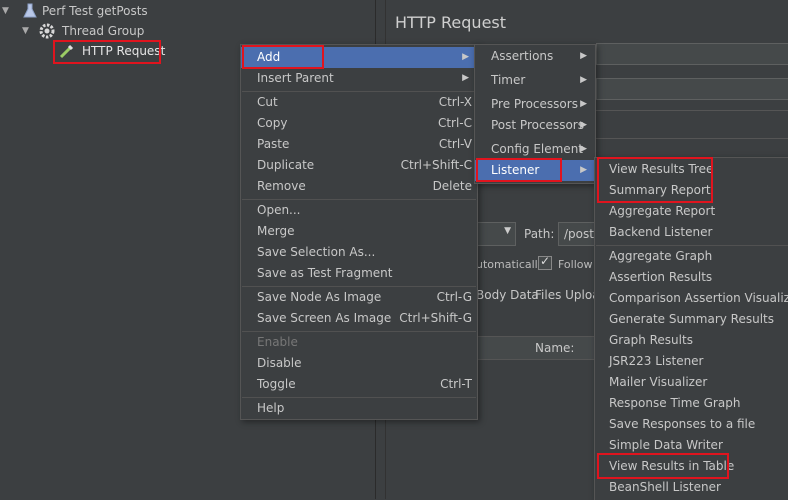 The image size is (788, 500). I want to click on follow-redirects-checkbox: ✓, so click(545, 262).